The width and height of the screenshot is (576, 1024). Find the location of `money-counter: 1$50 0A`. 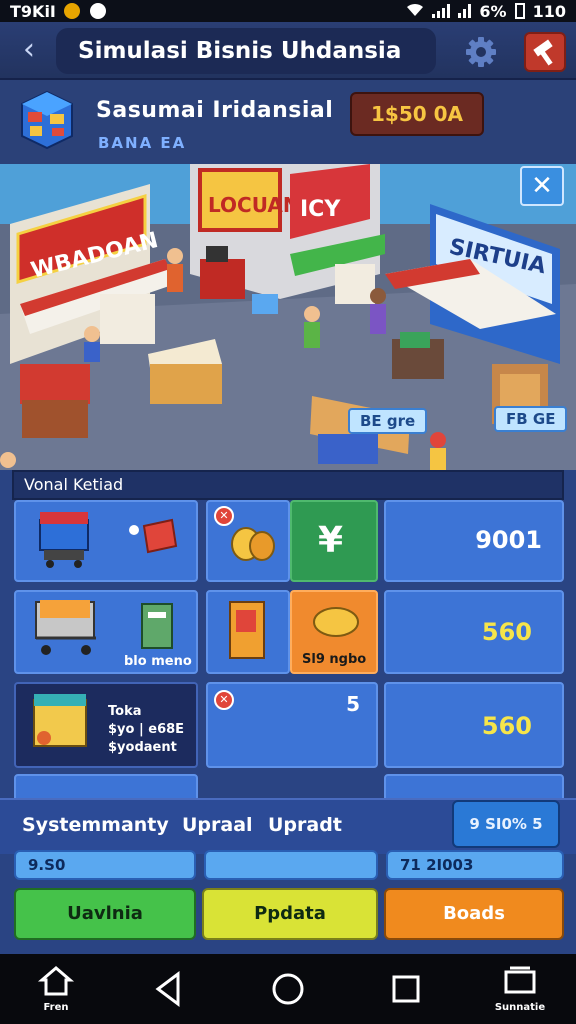

money-counter: 1$50 0A is located at coordinates (417, 114).